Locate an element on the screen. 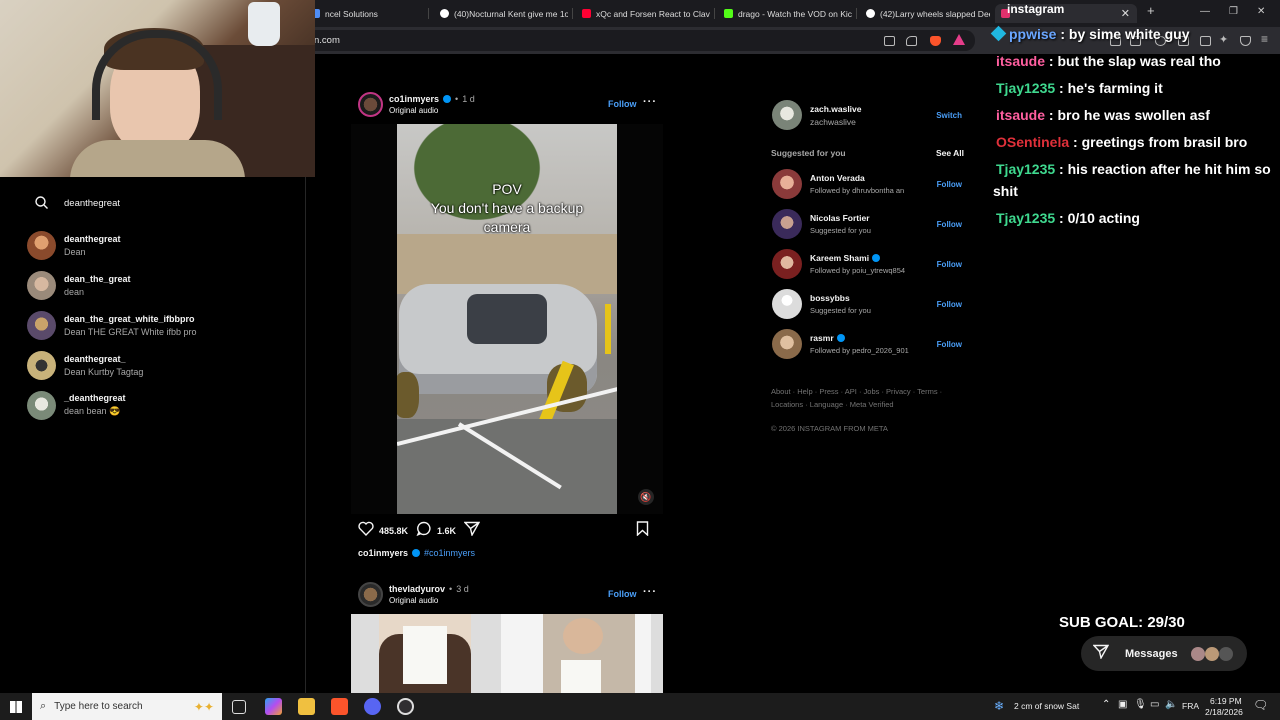 The width and height of the screenshot is (1280, 720). browser-tab: (42)Larry wheels slapped Deen is located at coordinates (925, 13).